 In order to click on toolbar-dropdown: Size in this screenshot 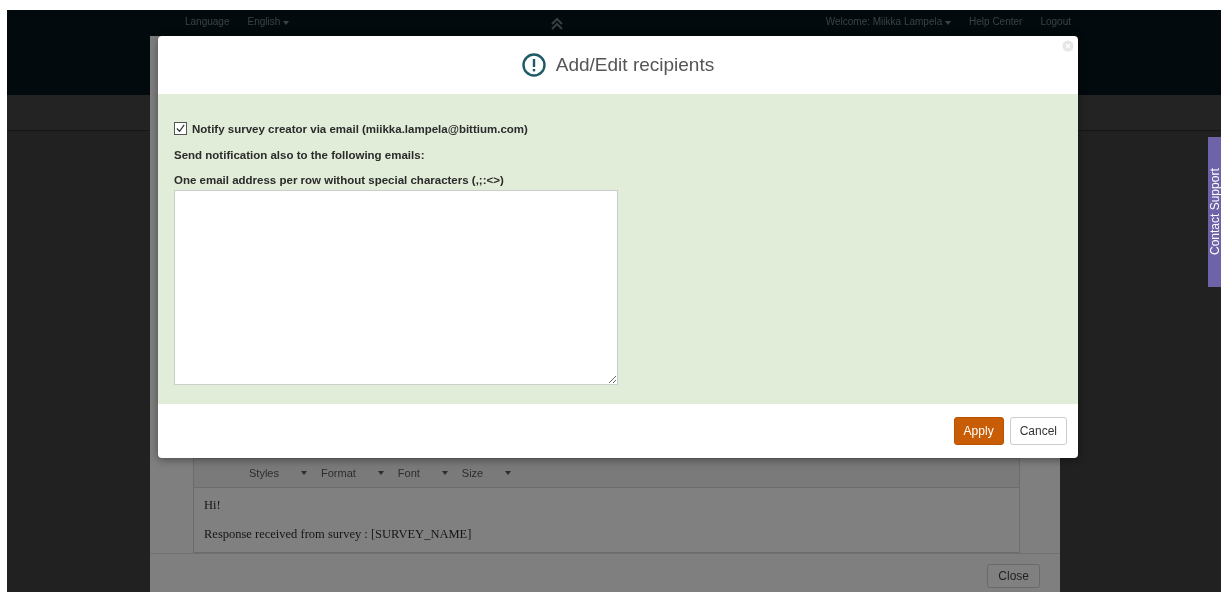, I will do `click(486, 473)`.